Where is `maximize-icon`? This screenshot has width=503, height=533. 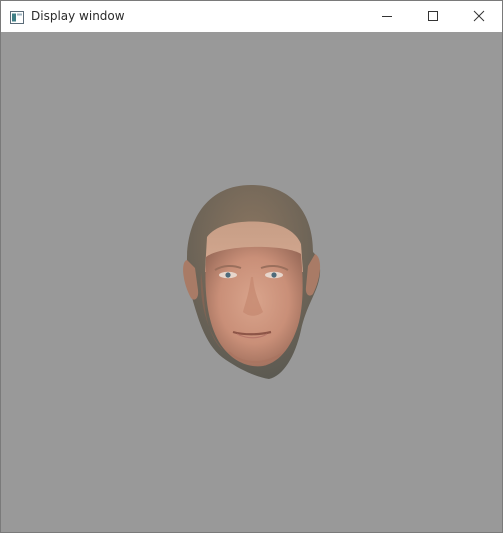 maximize-icon is located at coordinates (433, 16).